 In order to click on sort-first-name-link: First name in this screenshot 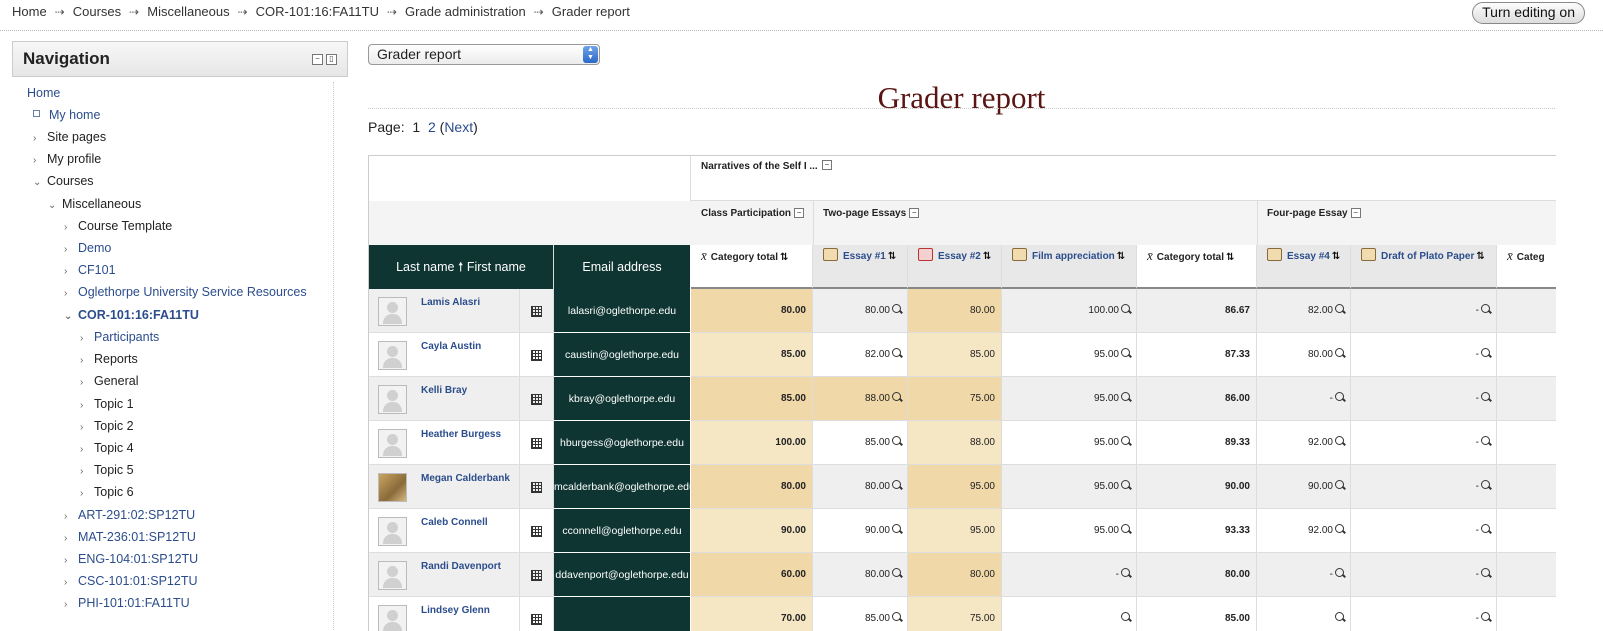, I will do `click(496, 267)`.